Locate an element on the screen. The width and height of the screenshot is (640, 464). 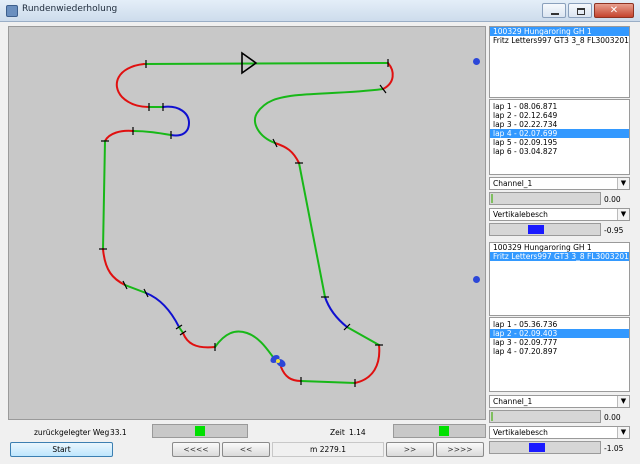
list-item: lap 2 - 02.09.403 is located at coordinates (559, 333).